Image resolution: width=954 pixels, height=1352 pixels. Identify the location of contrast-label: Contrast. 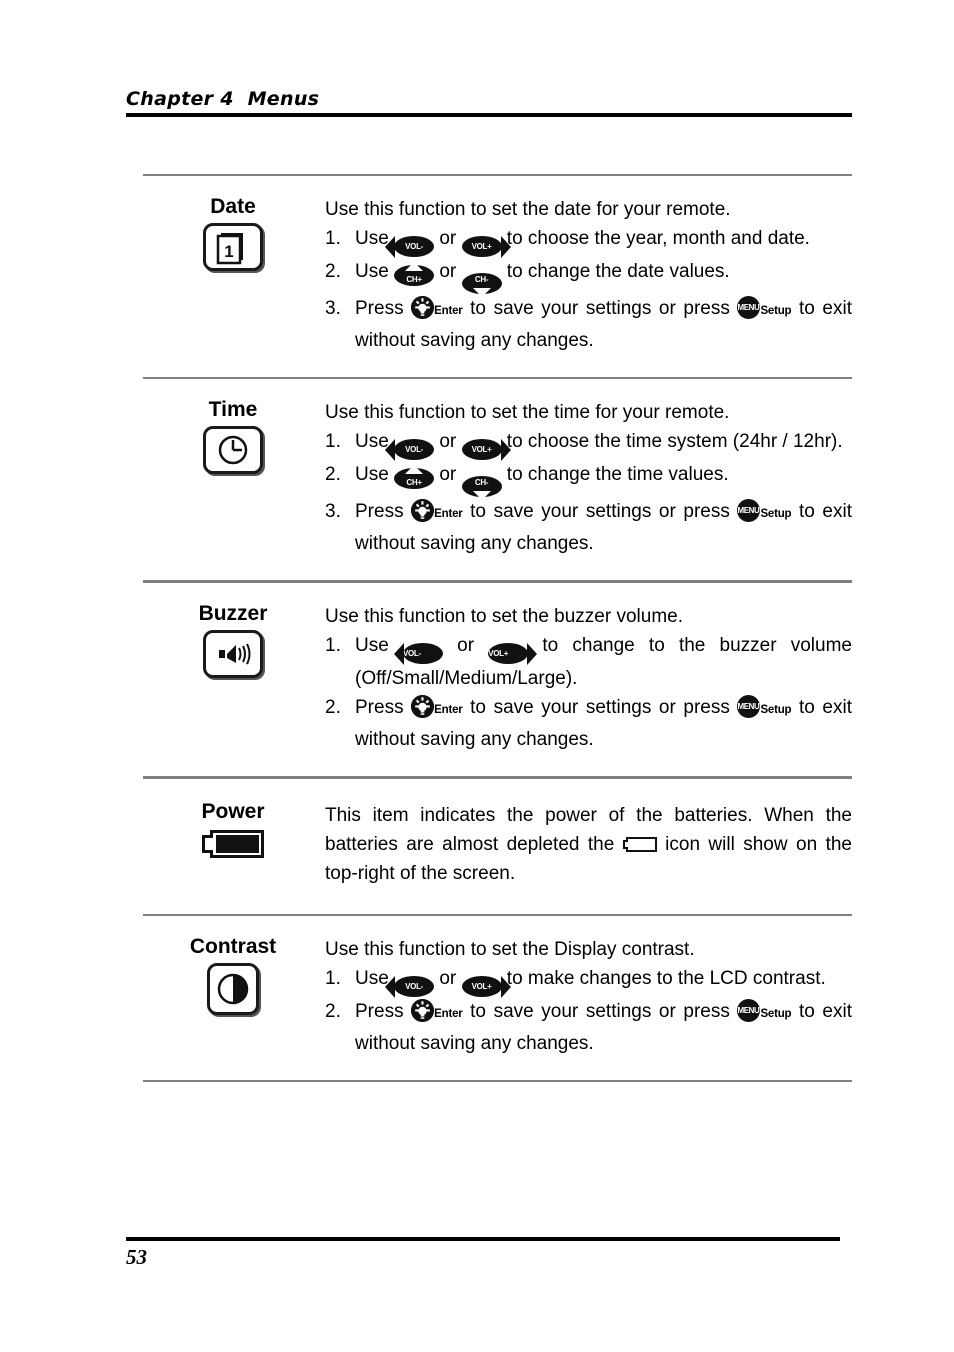
(233, 946).